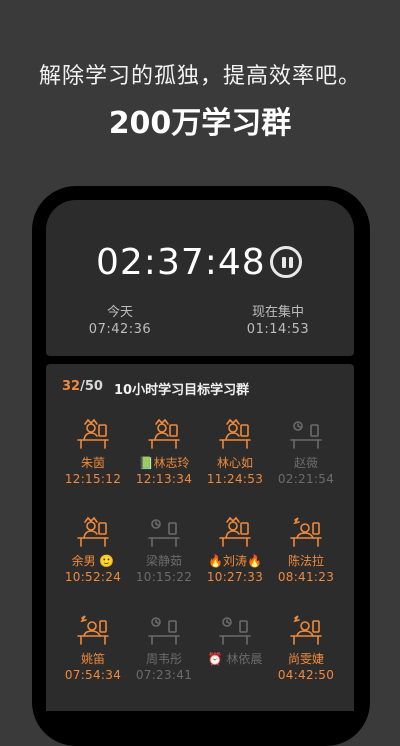  Describe the element at coordinates (93, 549) in the screenshot. I see `member-item: 余男 🙂 10:52:24` at that location.